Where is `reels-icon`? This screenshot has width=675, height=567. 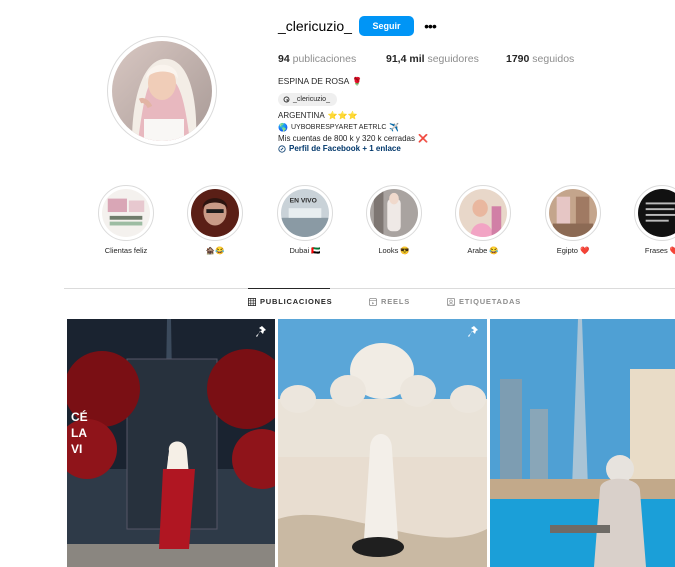 reels-icon is located at coordinates (373, 301).